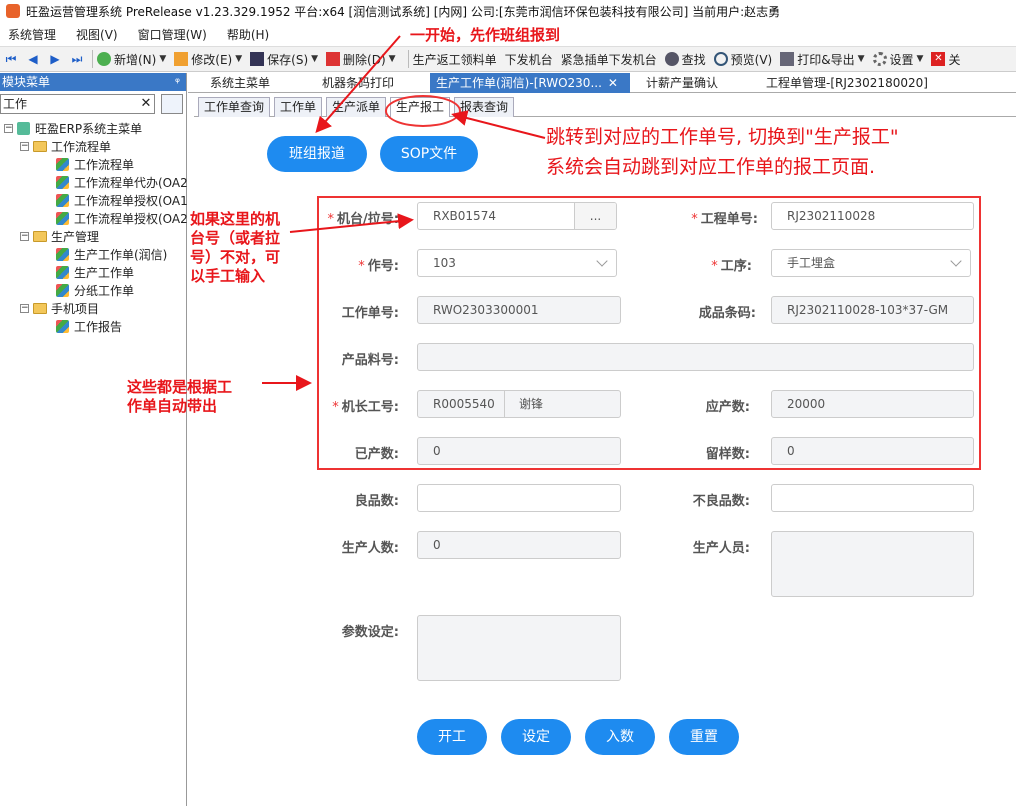 This screenshot has height=806, width=1016. I want to click on annotation-right-1: 跳转到对应的工作单号, 切换到"生产报工", so click(722, 137).